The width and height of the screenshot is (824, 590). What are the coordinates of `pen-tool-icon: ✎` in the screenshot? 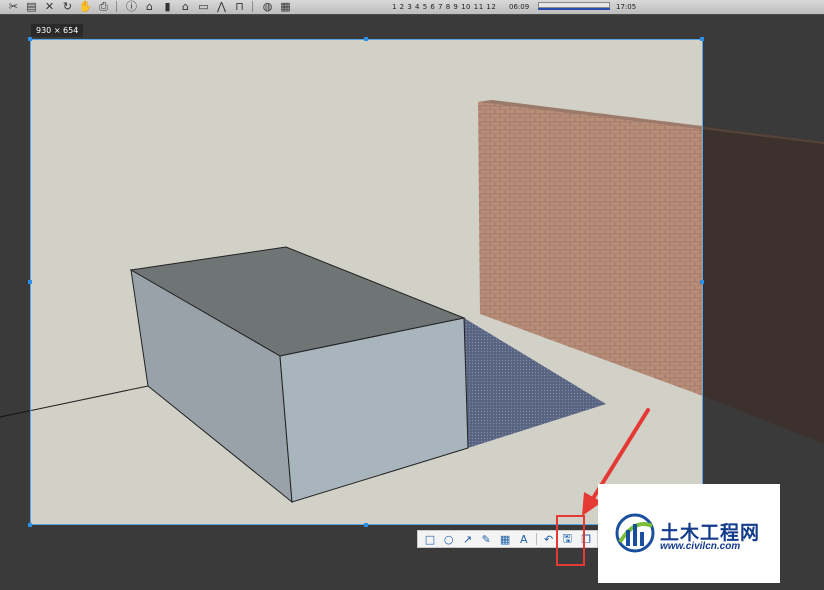 It's located at (486, 539).